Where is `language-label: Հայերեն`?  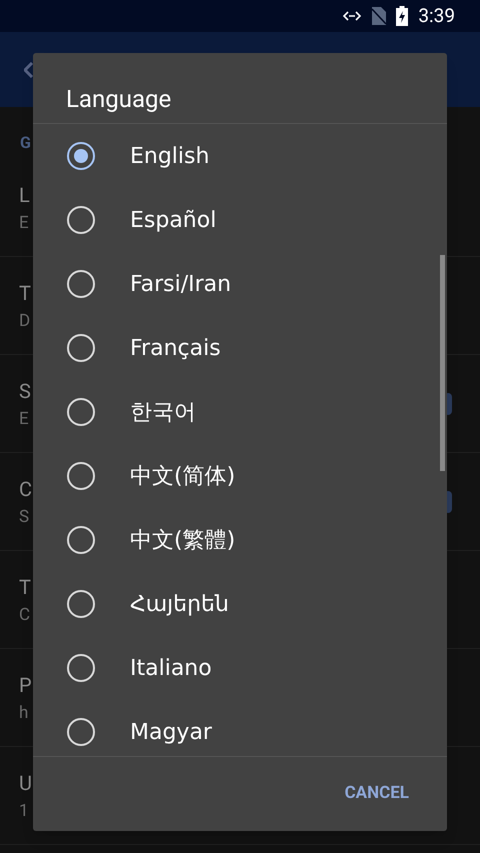
language-label: Հայերեն is located at coordinates (179, 604).